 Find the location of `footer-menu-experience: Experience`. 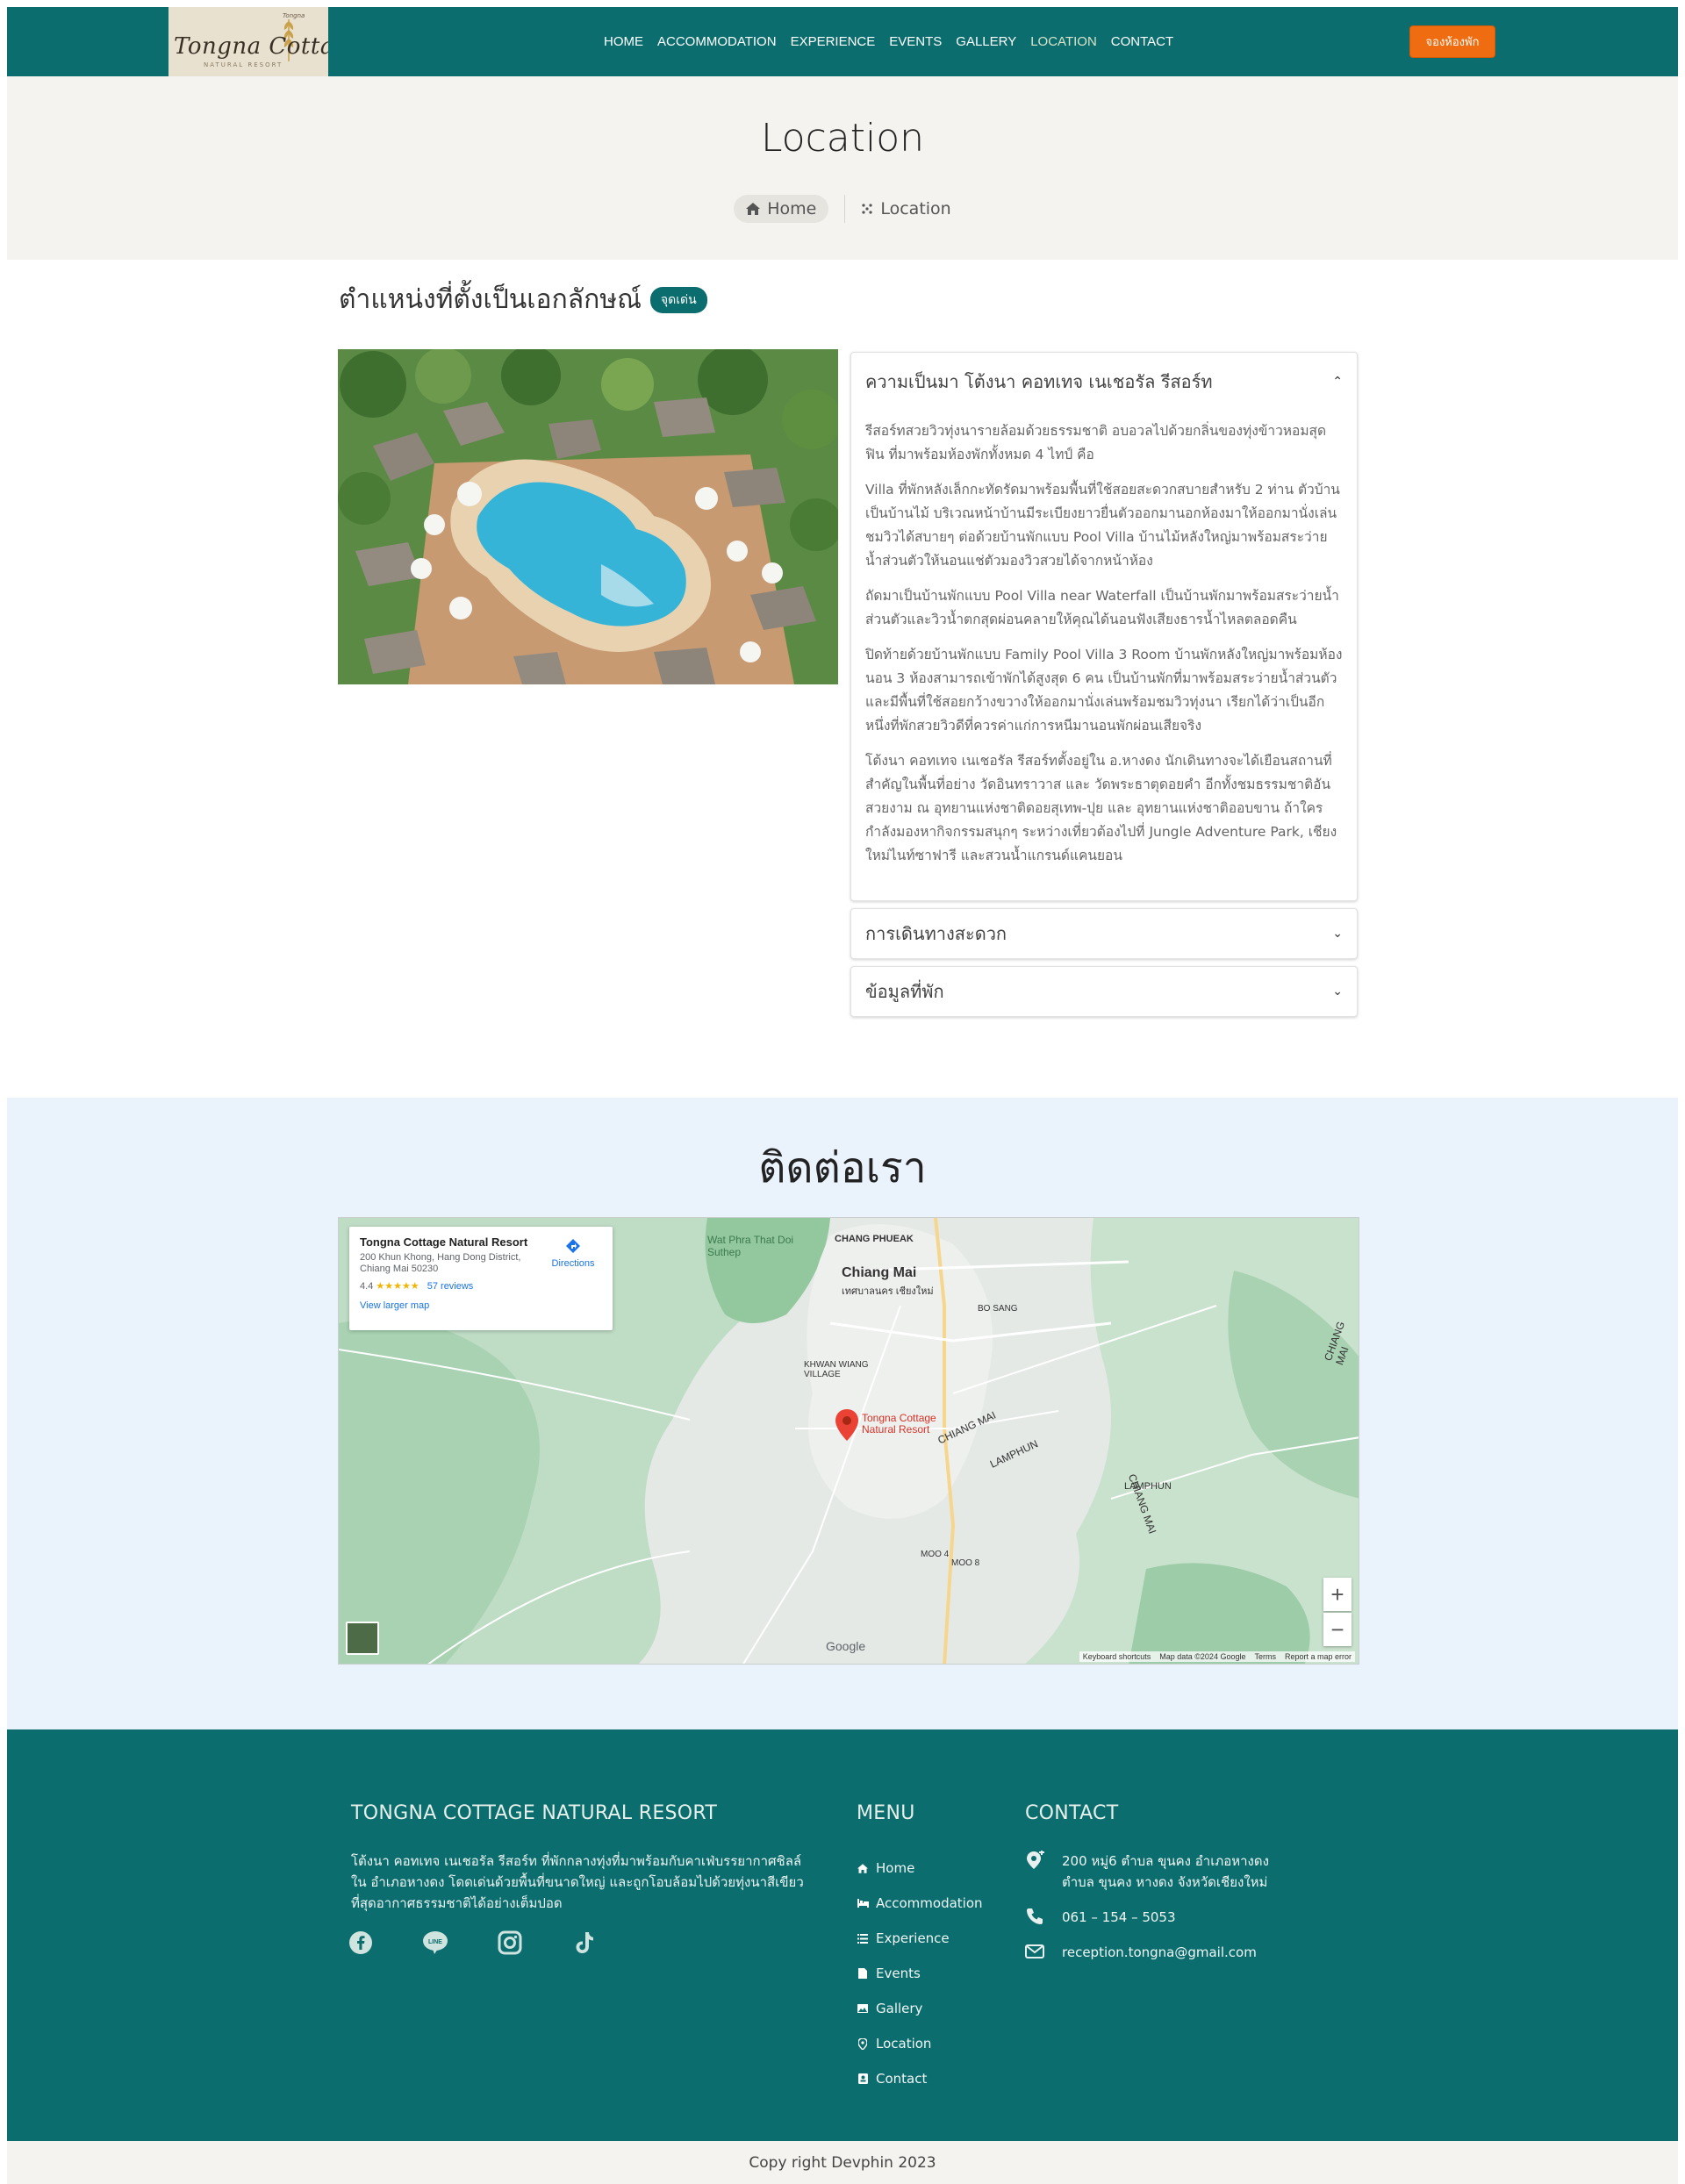

footer-menu-experience: Experience is located at coordinates (920, 1938).